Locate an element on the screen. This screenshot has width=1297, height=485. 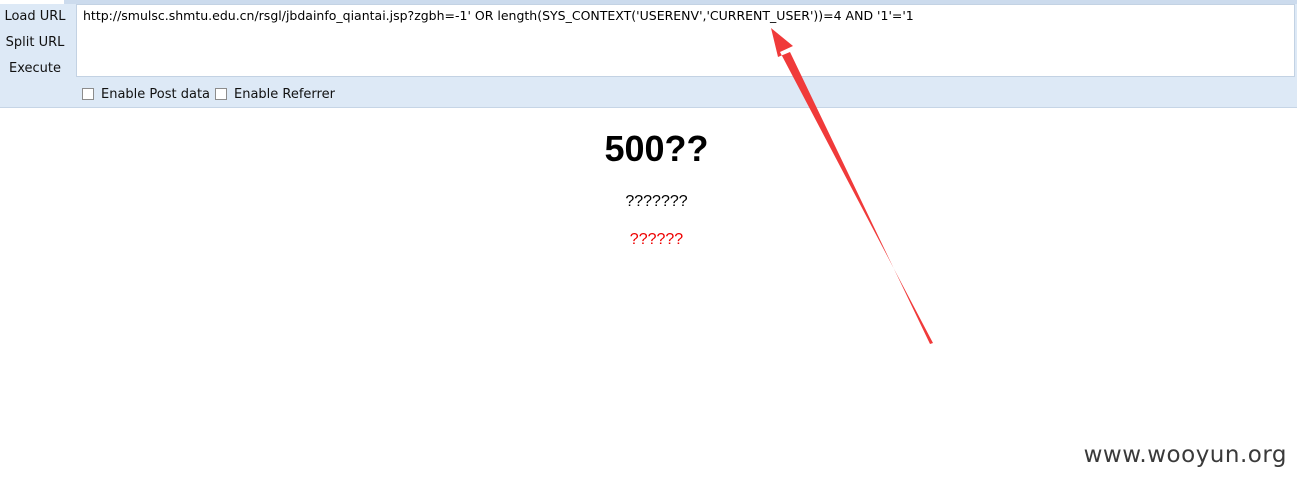
enable-referrer-option: Enable Referrer is located at coordinates (275, 94).